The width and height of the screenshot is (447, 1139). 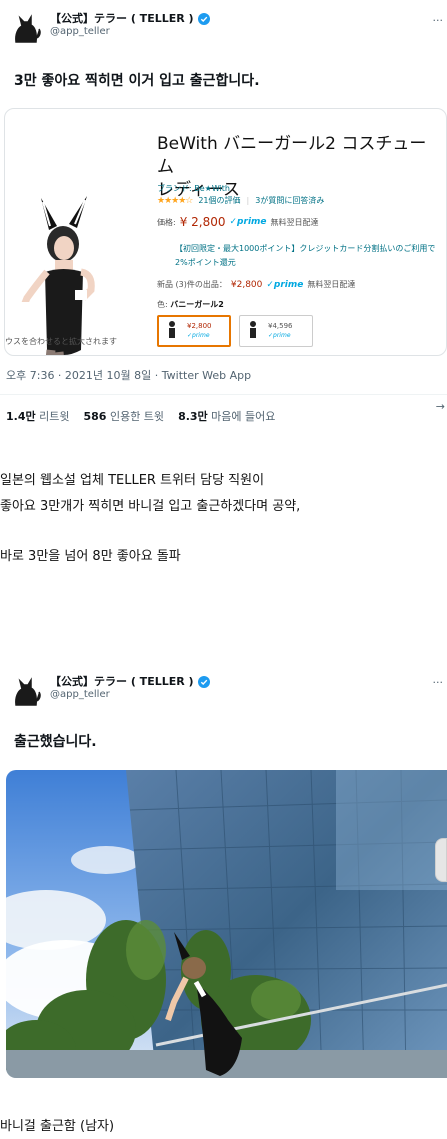 What do you see at coordinates (440, 406) in the screenshot?
I see `share-icon: →` at bounding box center [440, 406].